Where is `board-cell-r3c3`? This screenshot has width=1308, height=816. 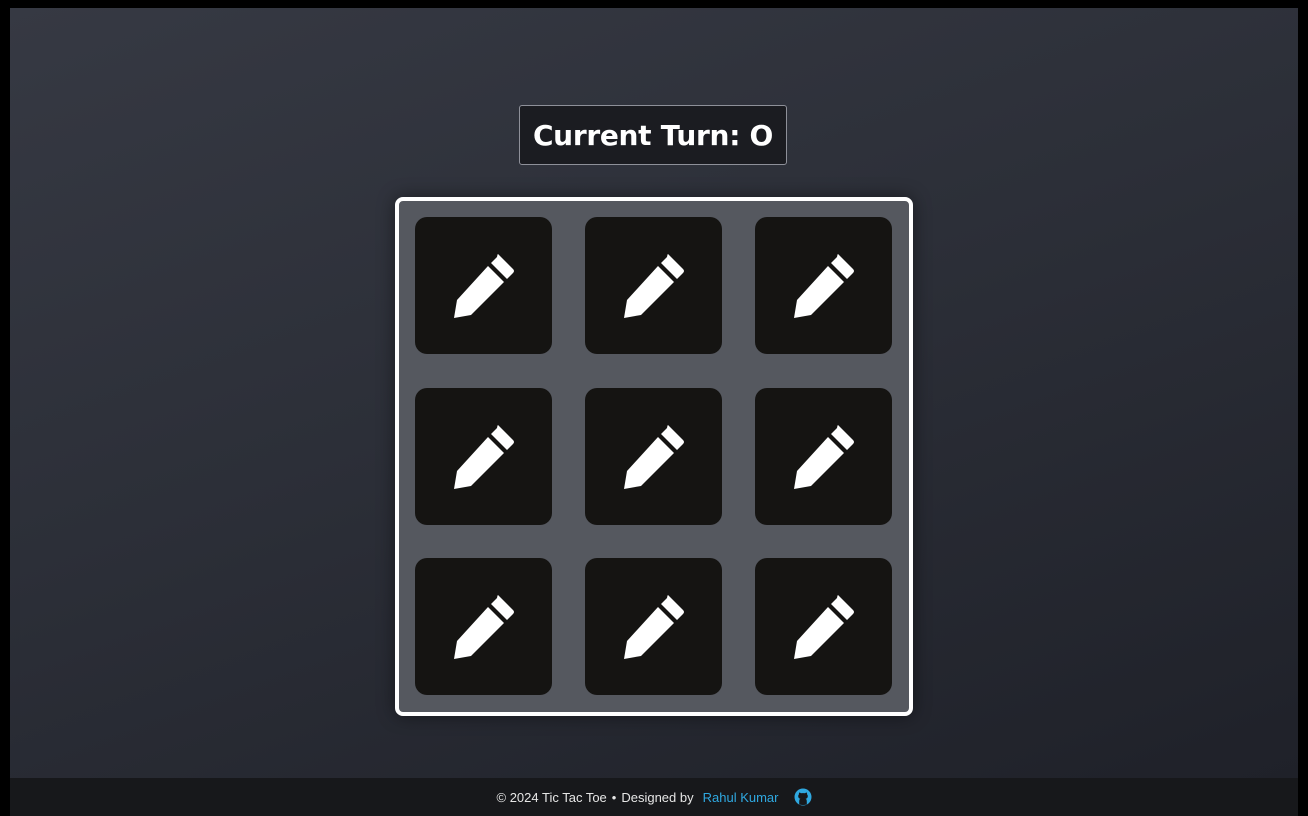
board-cell-r3c3 is located at coordinates (823, 626).